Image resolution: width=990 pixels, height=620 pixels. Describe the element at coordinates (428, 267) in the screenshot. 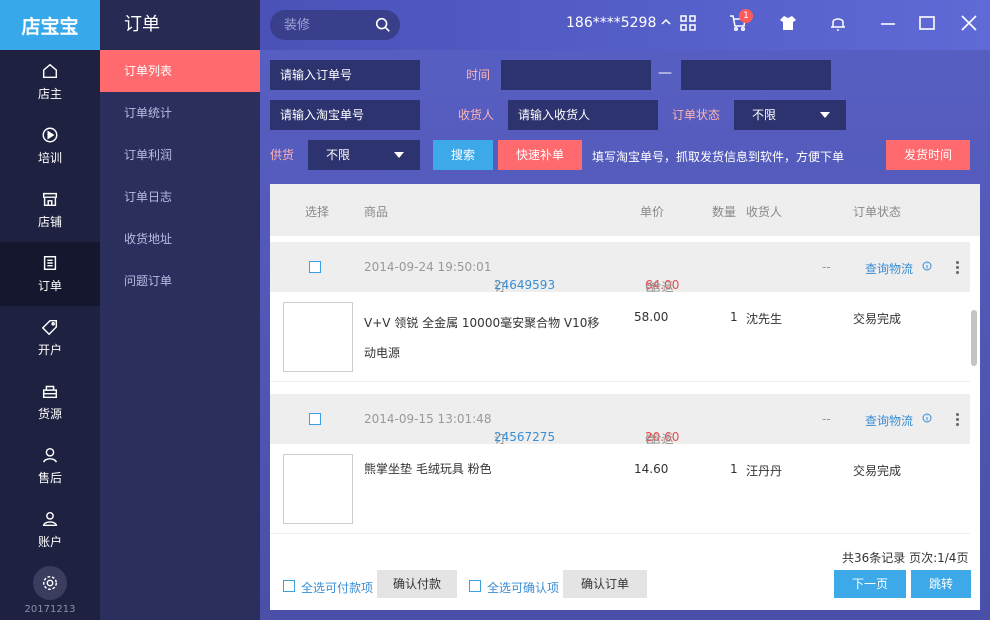

I see `order-date: 2014-09-24 19:50:01` at that location.